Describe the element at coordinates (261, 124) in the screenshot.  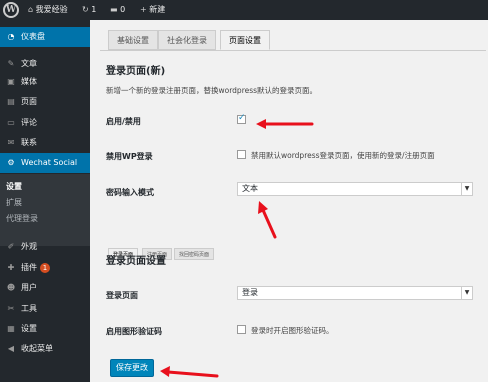
I see `arrowhead-enable` at that location.